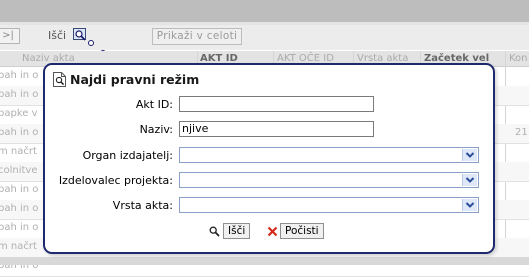  Describe the element at coordinates (19, 170) in the screenshot. I see `table-cell: colnitve` at that location.